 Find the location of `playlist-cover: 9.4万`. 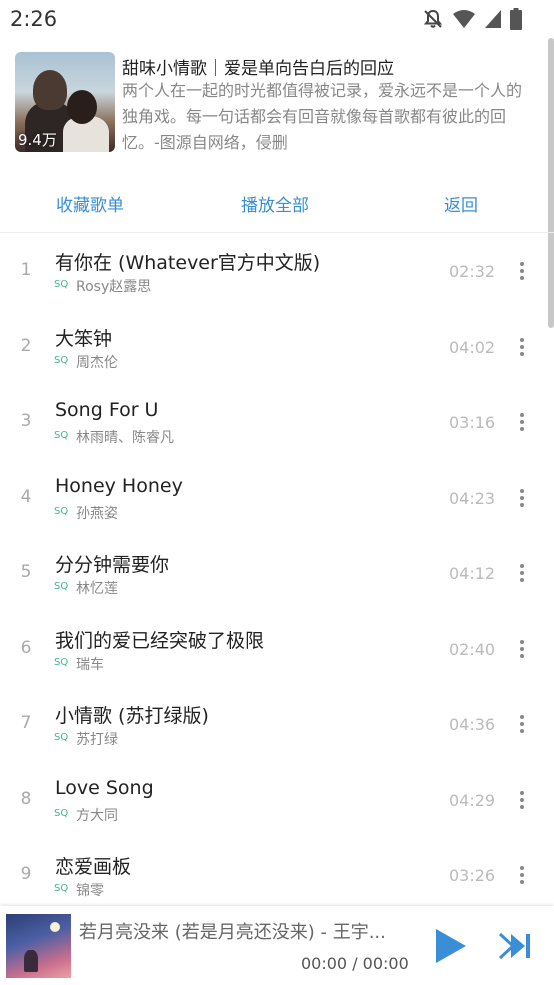

playlist-cover: 9.4万 is located at coordinates (65, 102).